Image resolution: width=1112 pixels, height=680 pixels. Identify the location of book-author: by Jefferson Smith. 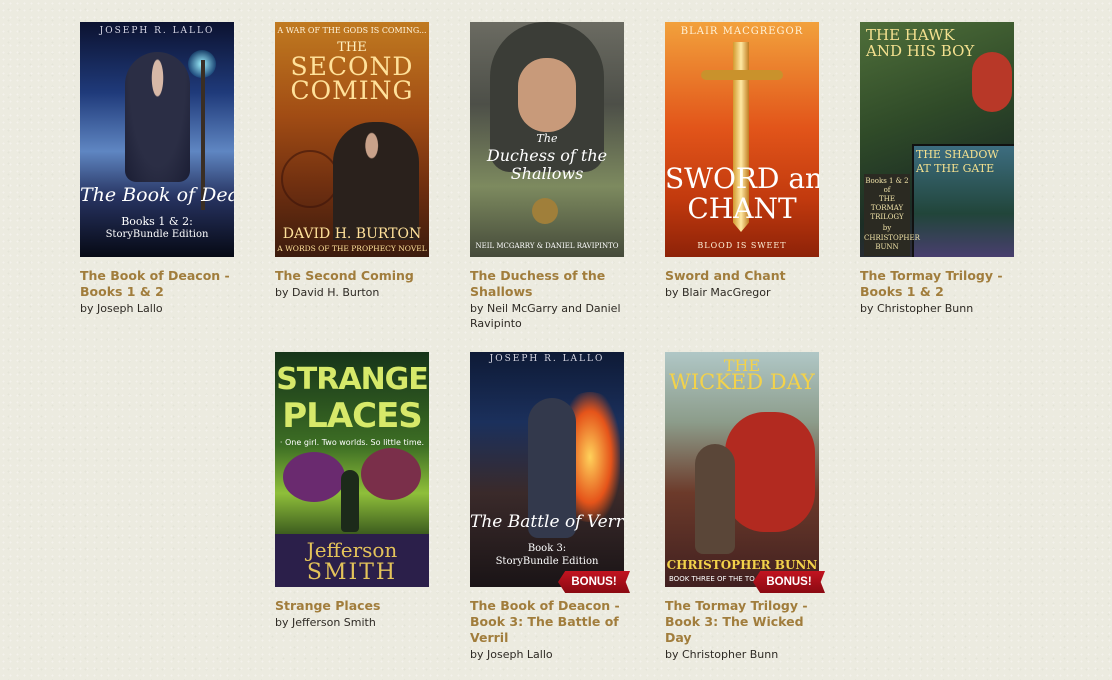
(325, 622).